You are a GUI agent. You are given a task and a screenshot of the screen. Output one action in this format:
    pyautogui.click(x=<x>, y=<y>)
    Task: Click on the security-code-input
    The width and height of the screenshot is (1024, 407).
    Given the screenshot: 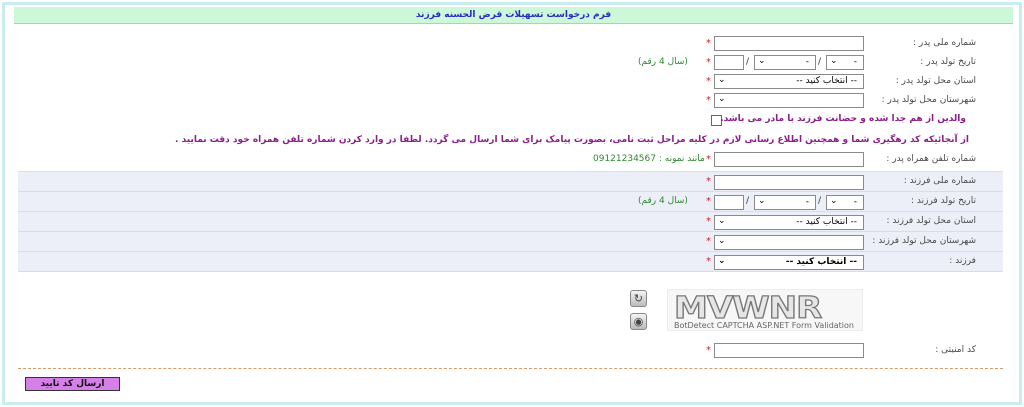 What is the action you would take?
    pyautogui.click(x=789, y=350)
    